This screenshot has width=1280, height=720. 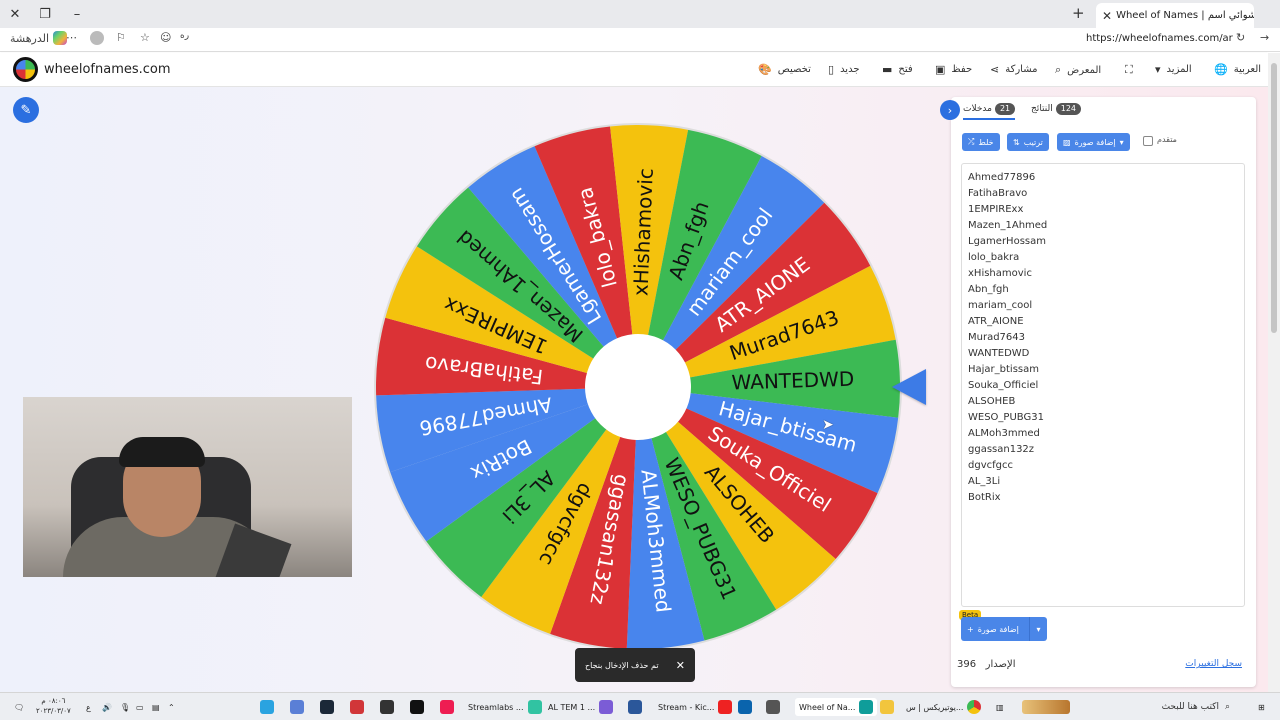 What do you see at coordinates (897, 69) in the screenshot?
I see `nav-open: ▬ فتح` at bounding box center [897, 69].